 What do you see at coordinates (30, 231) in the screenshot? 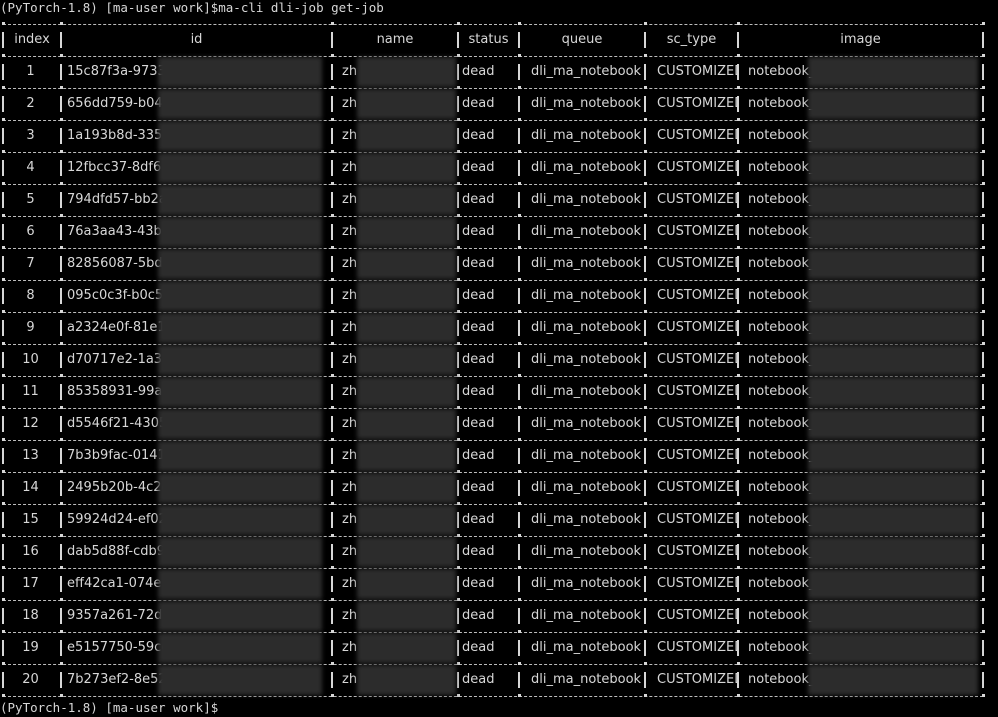
I see `cell-index: 6` at bounding box center [30, 231].